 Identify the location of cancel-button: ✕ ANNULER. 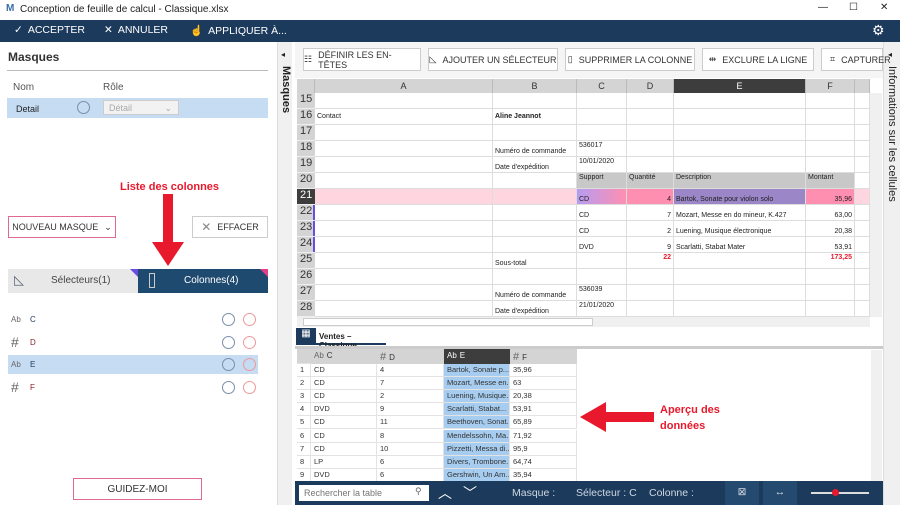
(136, 30).